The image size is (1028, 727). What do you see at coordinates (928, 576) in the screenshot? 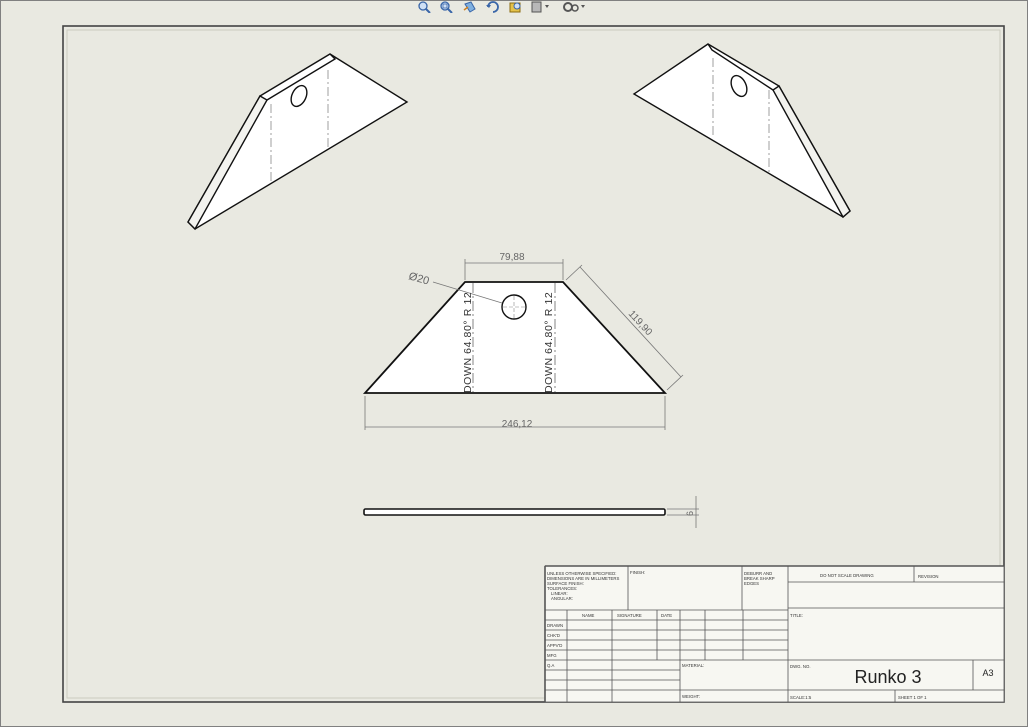
I see `revision-label: REVISION` at bounding box center [928, 576].